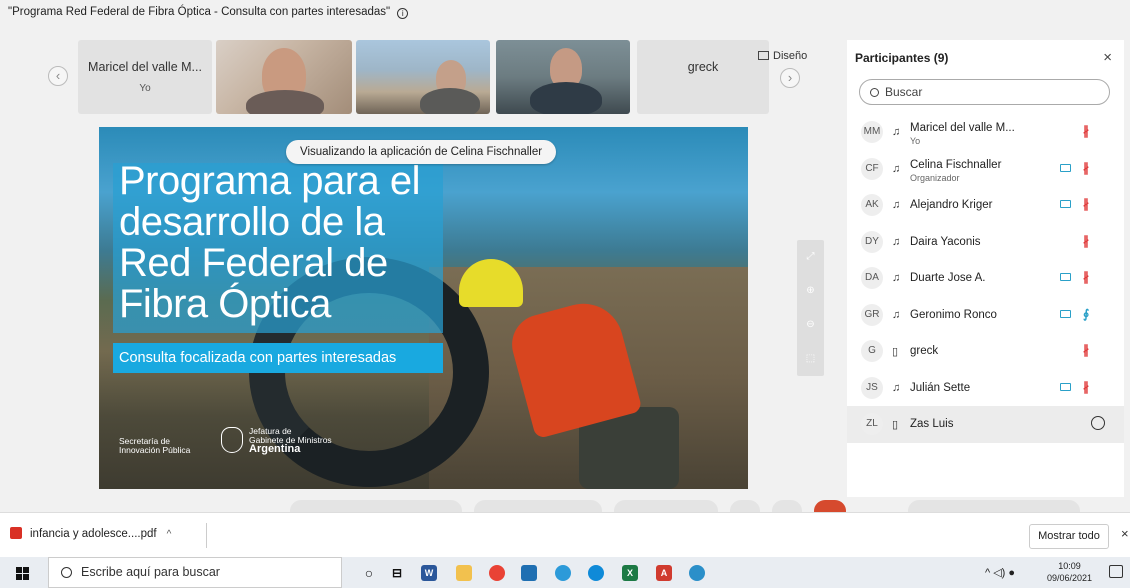 This screenshot has width=1130, height=588. What do you see at coordinates (429, 573) in the screenshot?
I see `word-icon: W` at bounding box center [429, 573].